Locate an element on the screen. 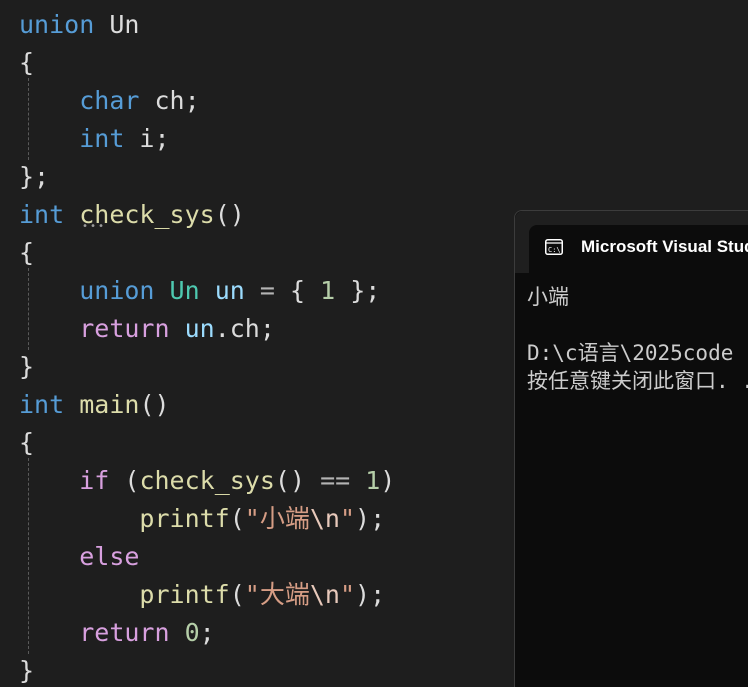 The width and height of the screenshot is (748, 687). code-line: int main() is located at coordinates (94, 405).